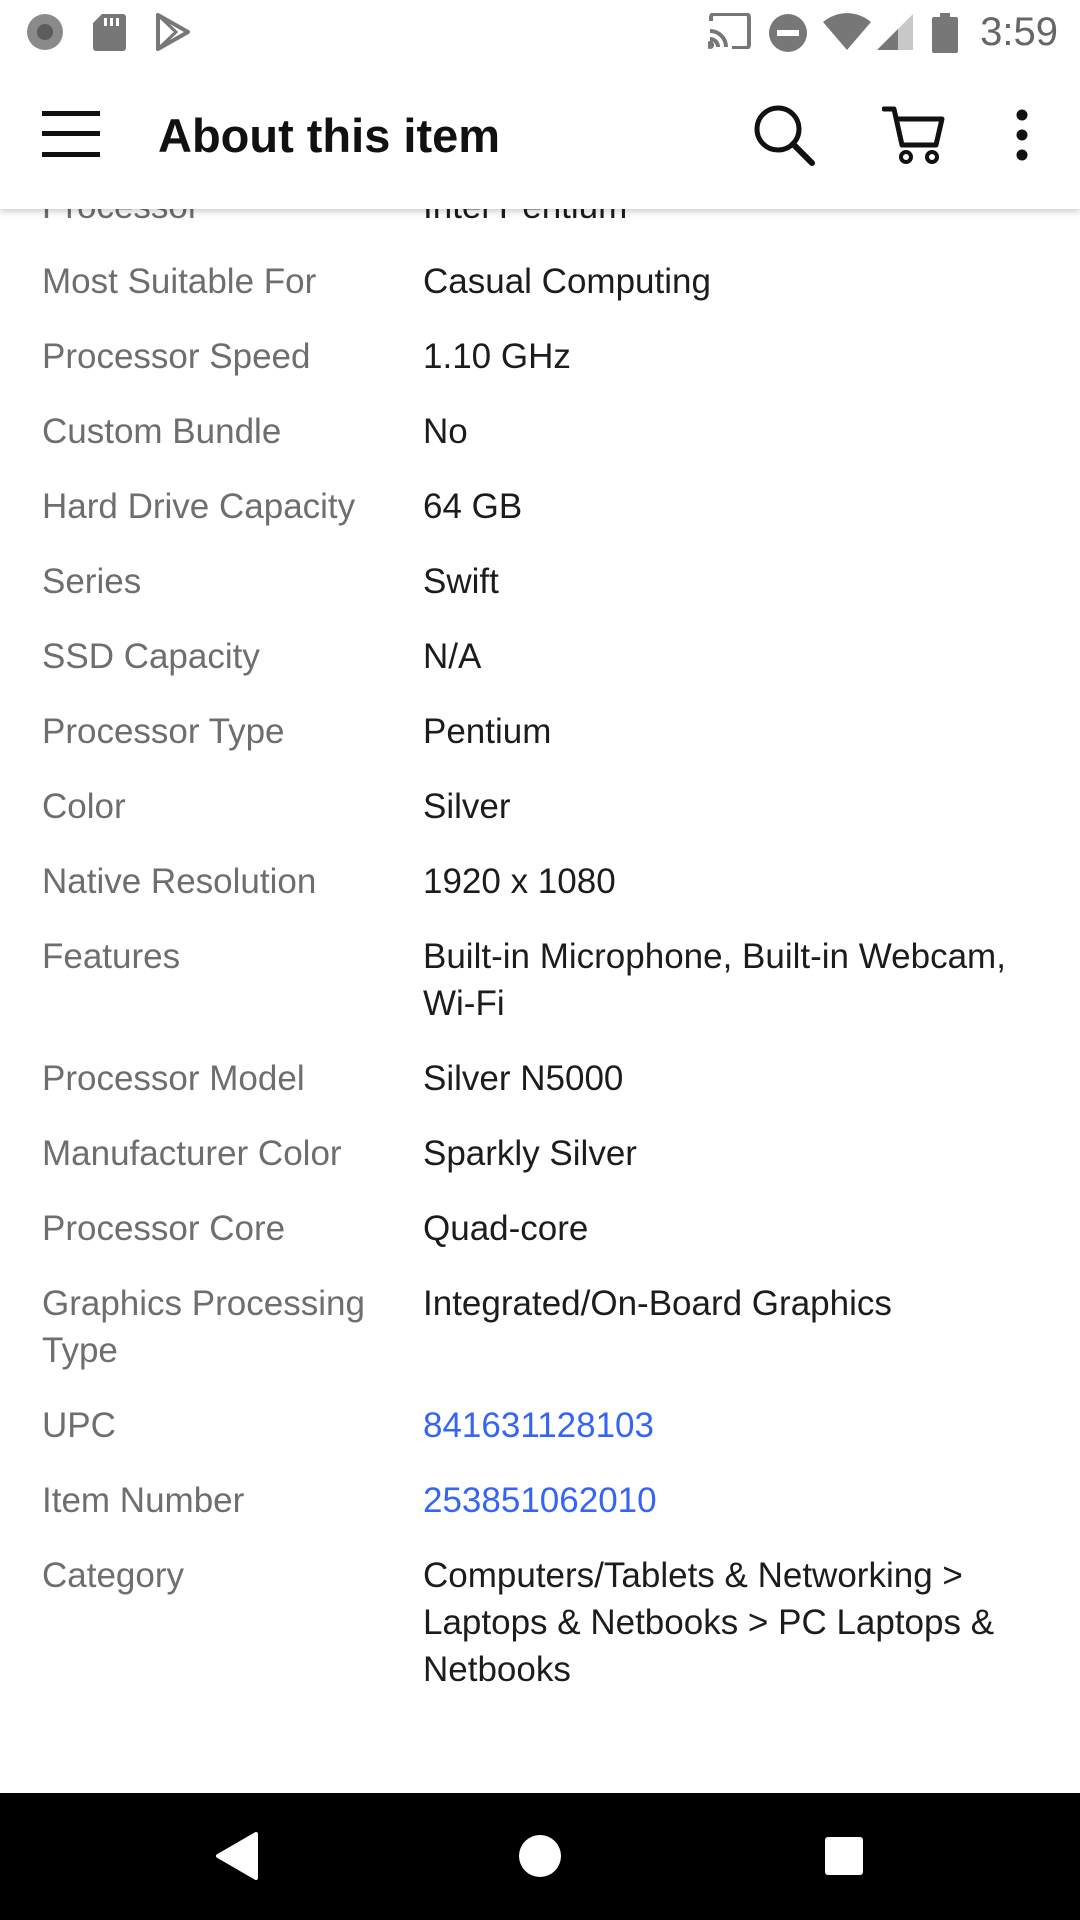  Describe the element at coordinates (113, 1575) in the screenshot. I see `spec-label: Category` at that location.